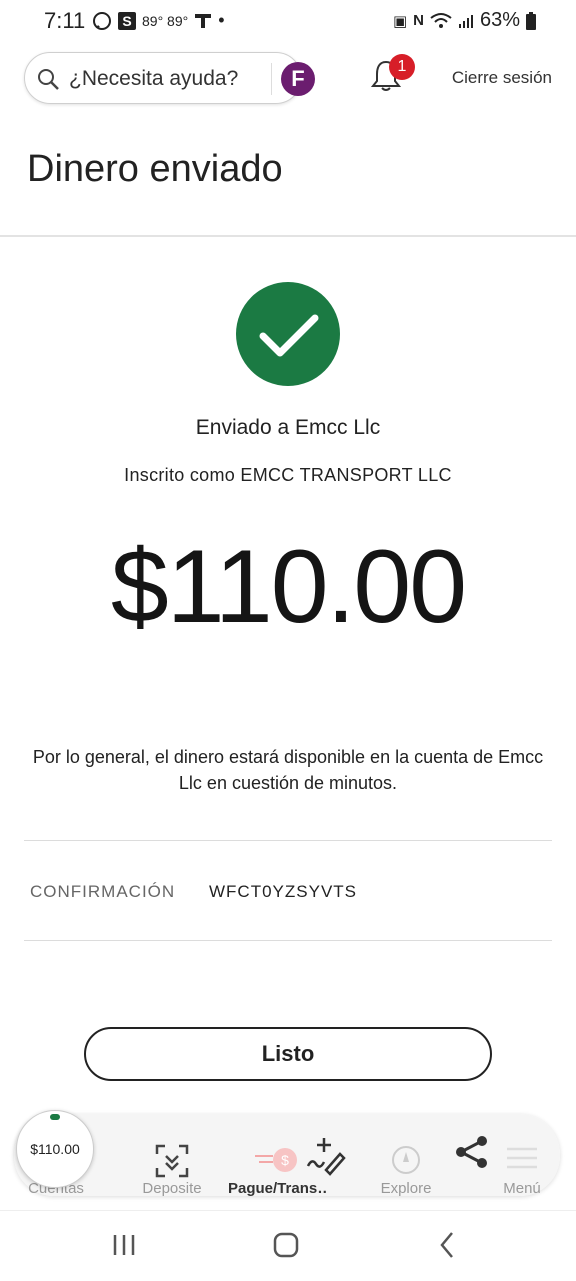  Describe the element at coordinates (127, 20) in the screenshot. I see `s-app-icon: S` at that location.